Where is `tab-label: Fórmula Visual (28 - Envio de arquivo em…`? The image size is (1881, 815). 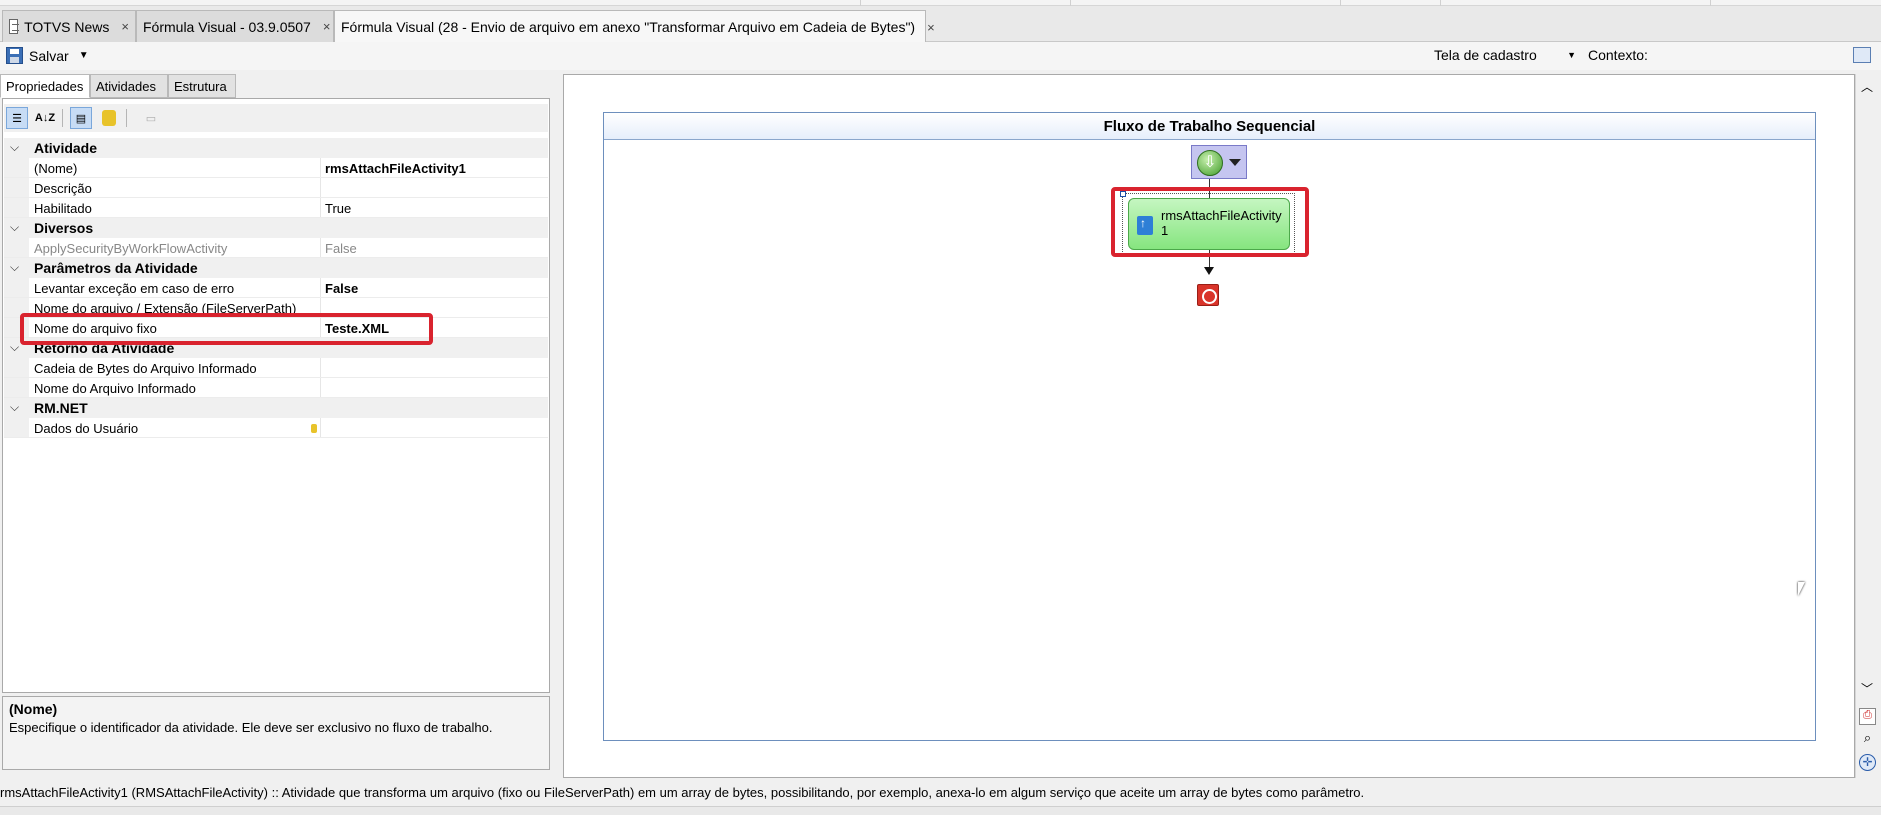
tab-label: Fórmula Visual (28 - Envio de arquivo em… is located at coordinates (628, 27).